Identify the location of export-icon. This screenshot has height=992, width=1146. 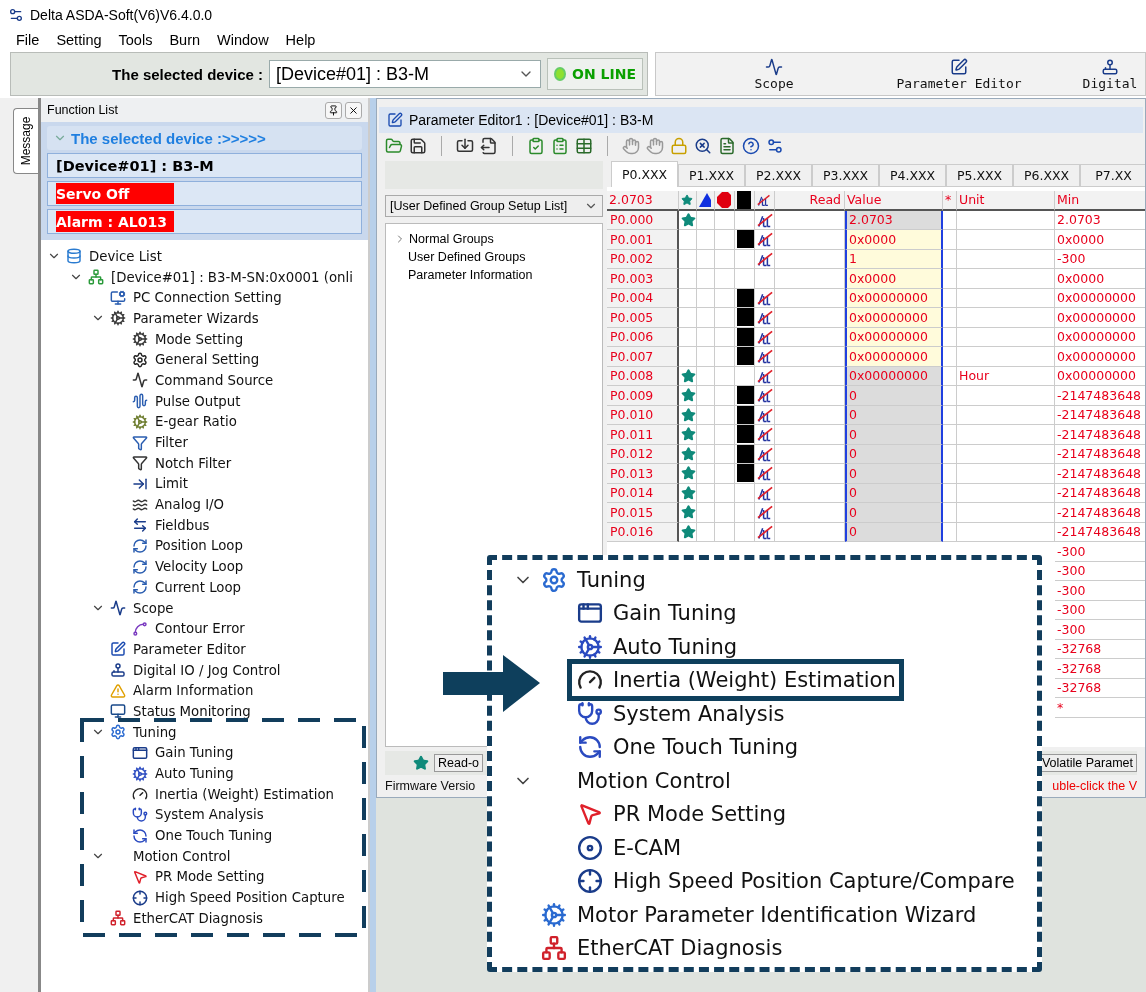
(489, 146).